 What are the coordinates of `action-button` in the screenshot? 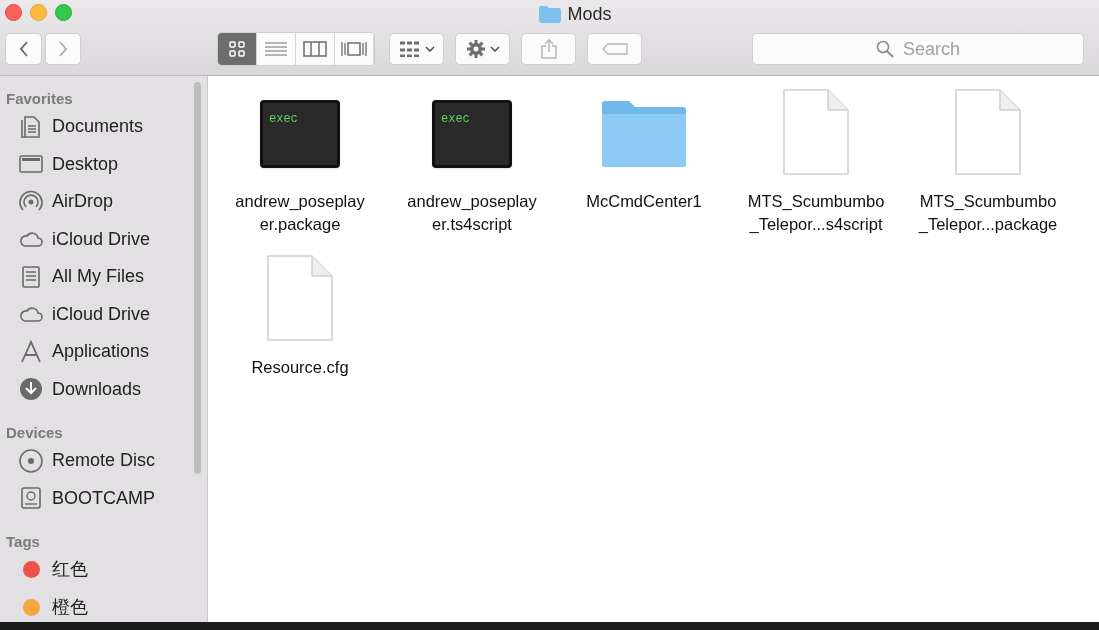 It's located at (482, 49).